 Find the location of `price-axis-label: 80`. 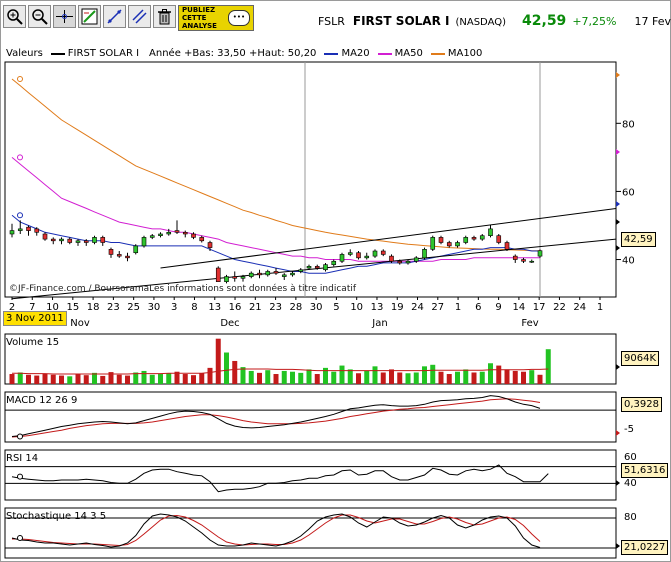

price-axis-label: 80 is located at coordinates (628, 124).